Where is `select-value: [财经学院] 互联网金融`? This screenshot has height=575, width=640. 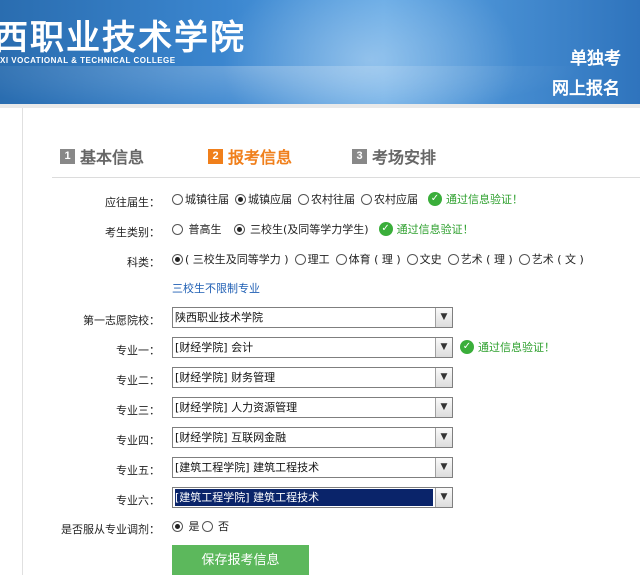 select-value: [财经学院] 互联网金融 is located at coordinates (231, 437).